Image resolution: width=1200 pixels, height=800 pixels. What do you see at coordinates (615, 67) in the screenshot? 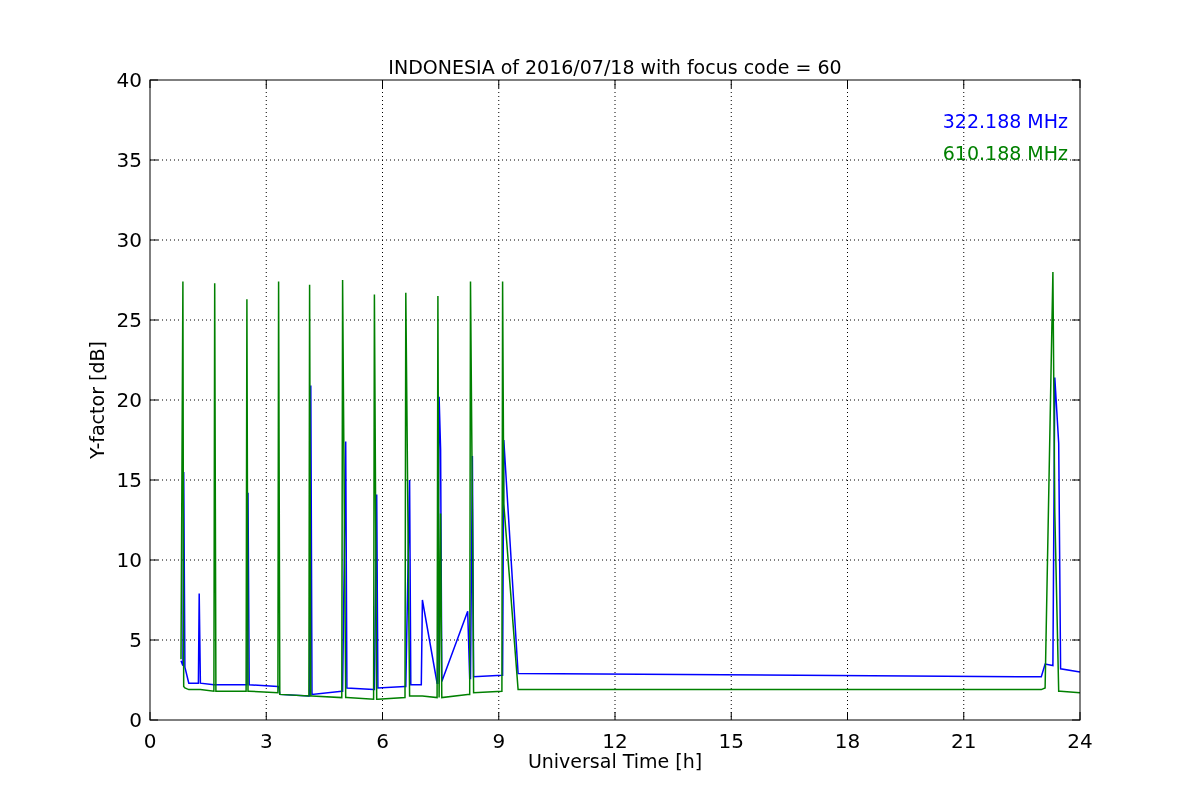
I see `chart-title: INDONESIA of 2016/07/18 with focus code = 60` at bounding box center [615, 67].